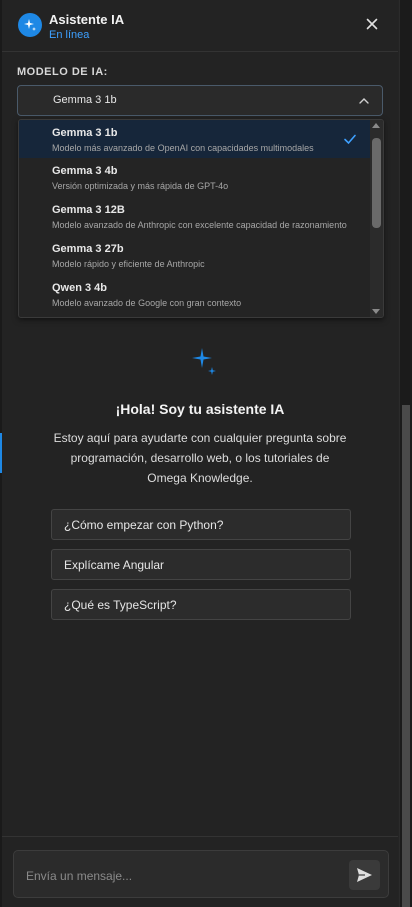 Image resolution: width=412 pixels, height=907 pixels. I want to click on suggestion-chip: Explícame Angular, so click(201, 564).